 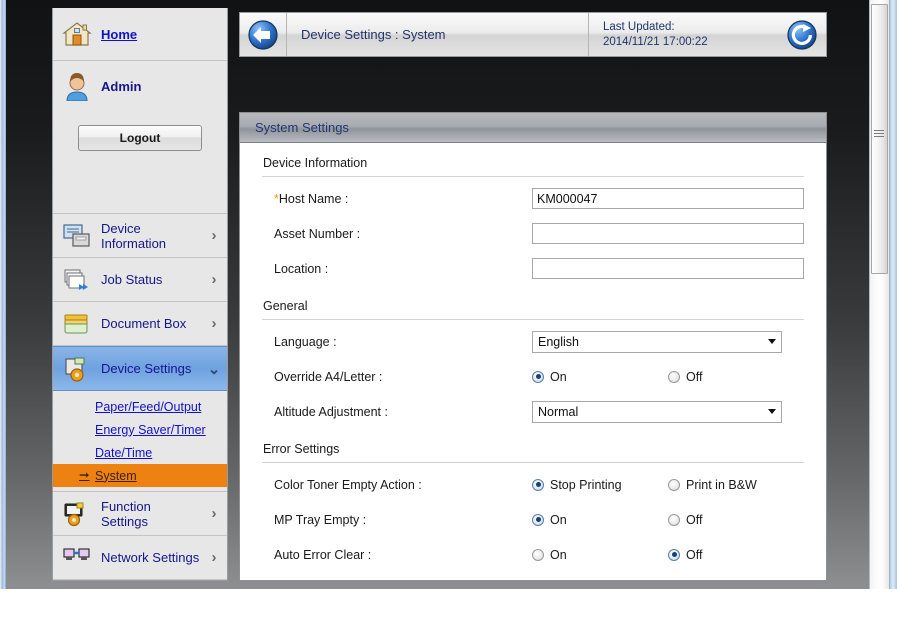 What do you see at coordinates (134, 235) in the screenshot?
I see `sidebar-item-label: Device Information` at bounding box center [134, 235].